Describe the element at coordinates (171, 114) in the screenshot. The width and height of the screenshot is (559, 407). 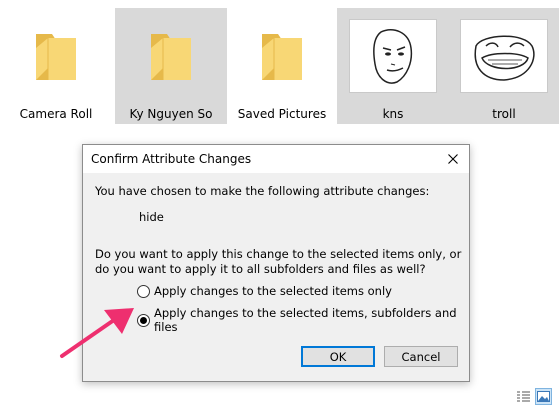
I see `file-label: Ky Nguyen So` at that location.